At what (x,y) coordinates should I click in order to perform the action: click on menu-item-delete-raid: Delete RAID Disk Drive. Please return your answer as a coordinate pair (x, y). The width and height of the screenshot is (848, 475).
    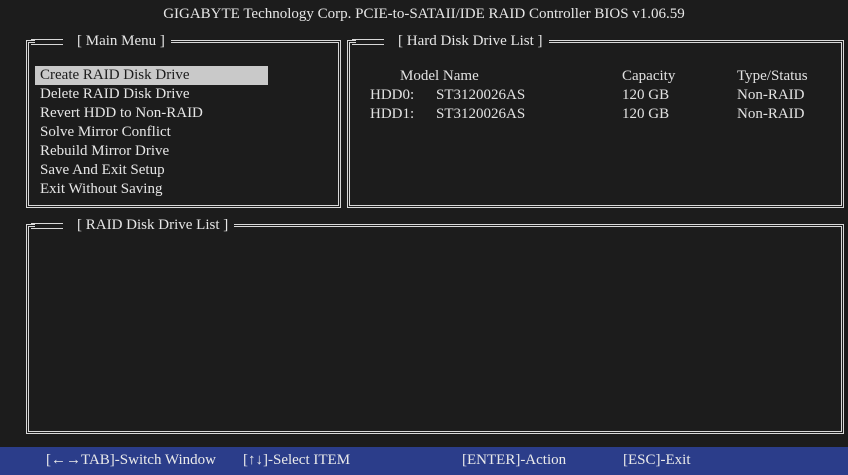
    Looking at the image, I should click on (151, 94).